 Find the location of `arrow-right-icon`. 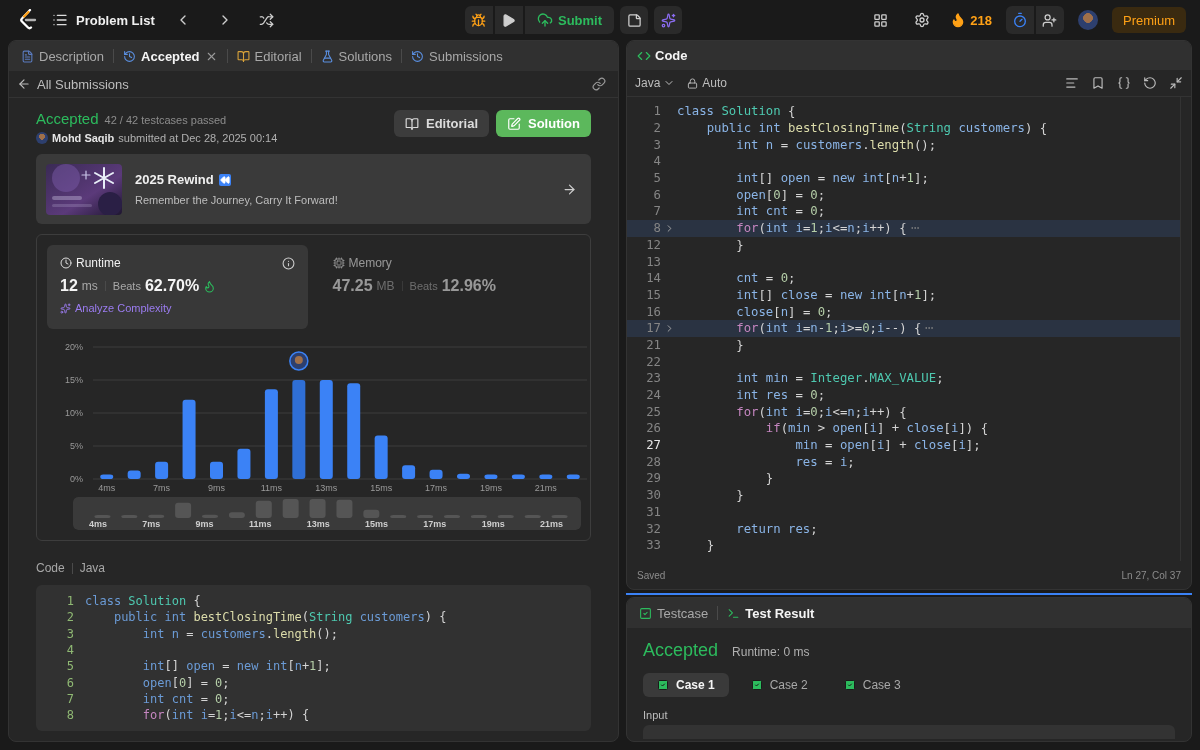

arrow-right-icon is located at coordinates (569, 189).